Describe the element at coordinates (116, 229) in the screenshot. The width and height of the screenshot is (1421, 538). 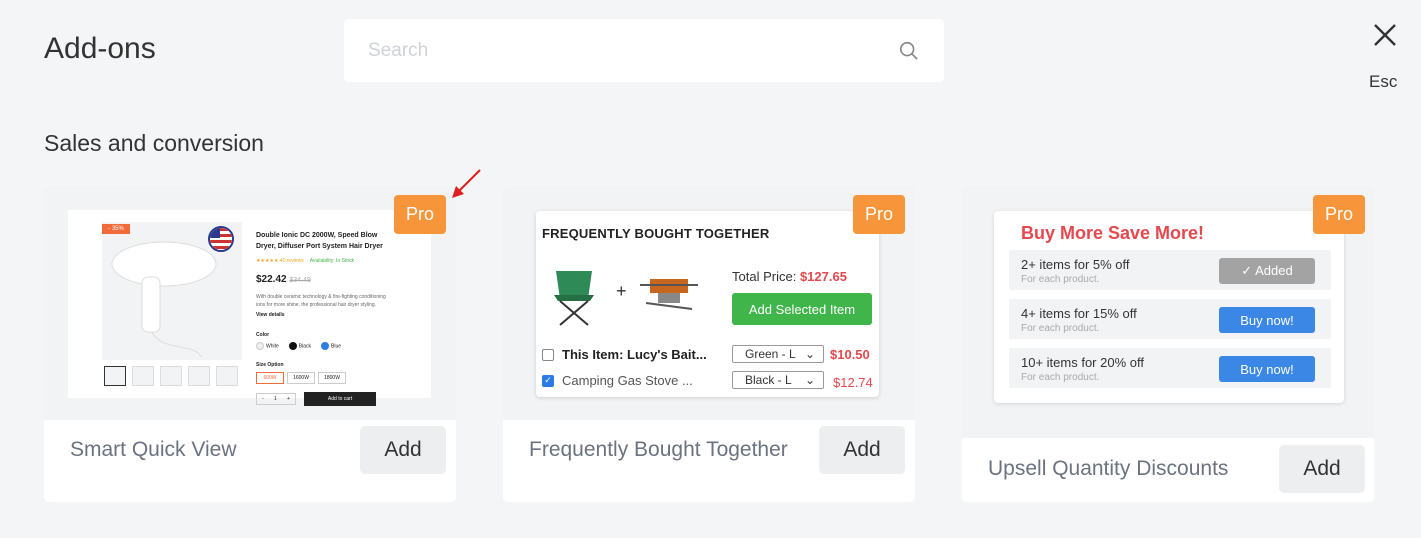
I see `sale-tag: - 35%` at that location.